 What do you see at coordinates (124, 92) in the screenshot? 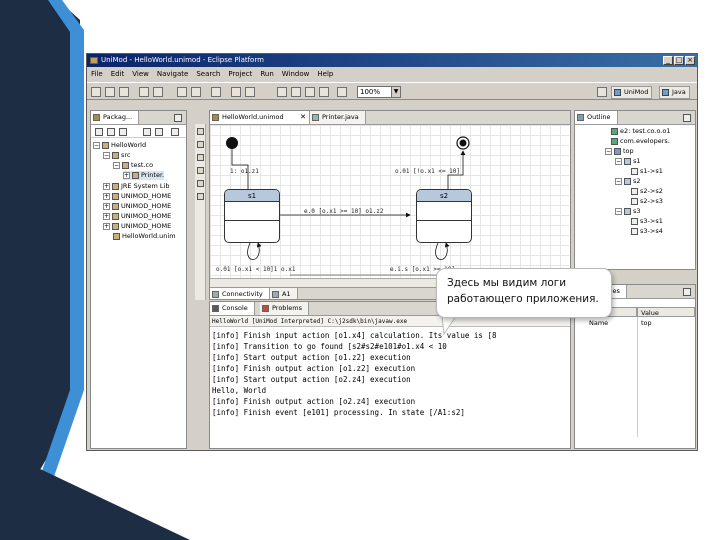
I see `print-icon` at bounding box center [124, 92].